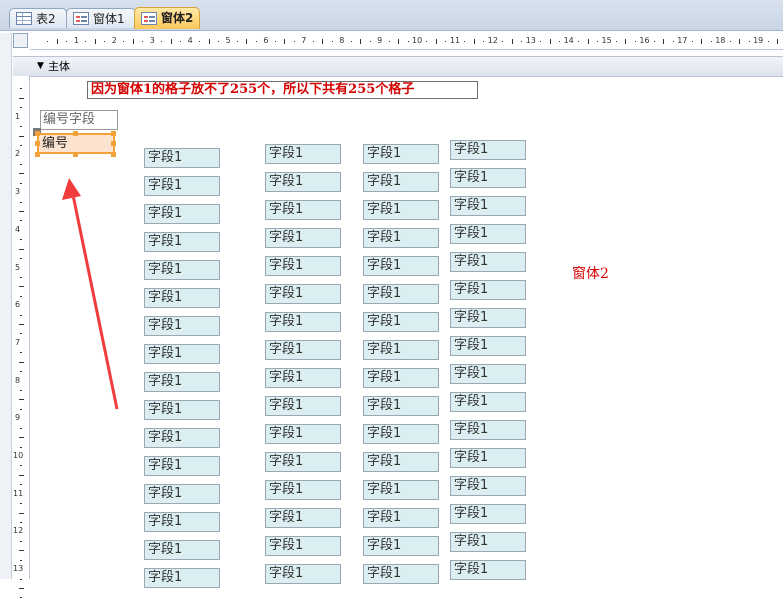 The width and height of the screenshot is (783, 598). I want to click on arrow-head, so click(71, 189).